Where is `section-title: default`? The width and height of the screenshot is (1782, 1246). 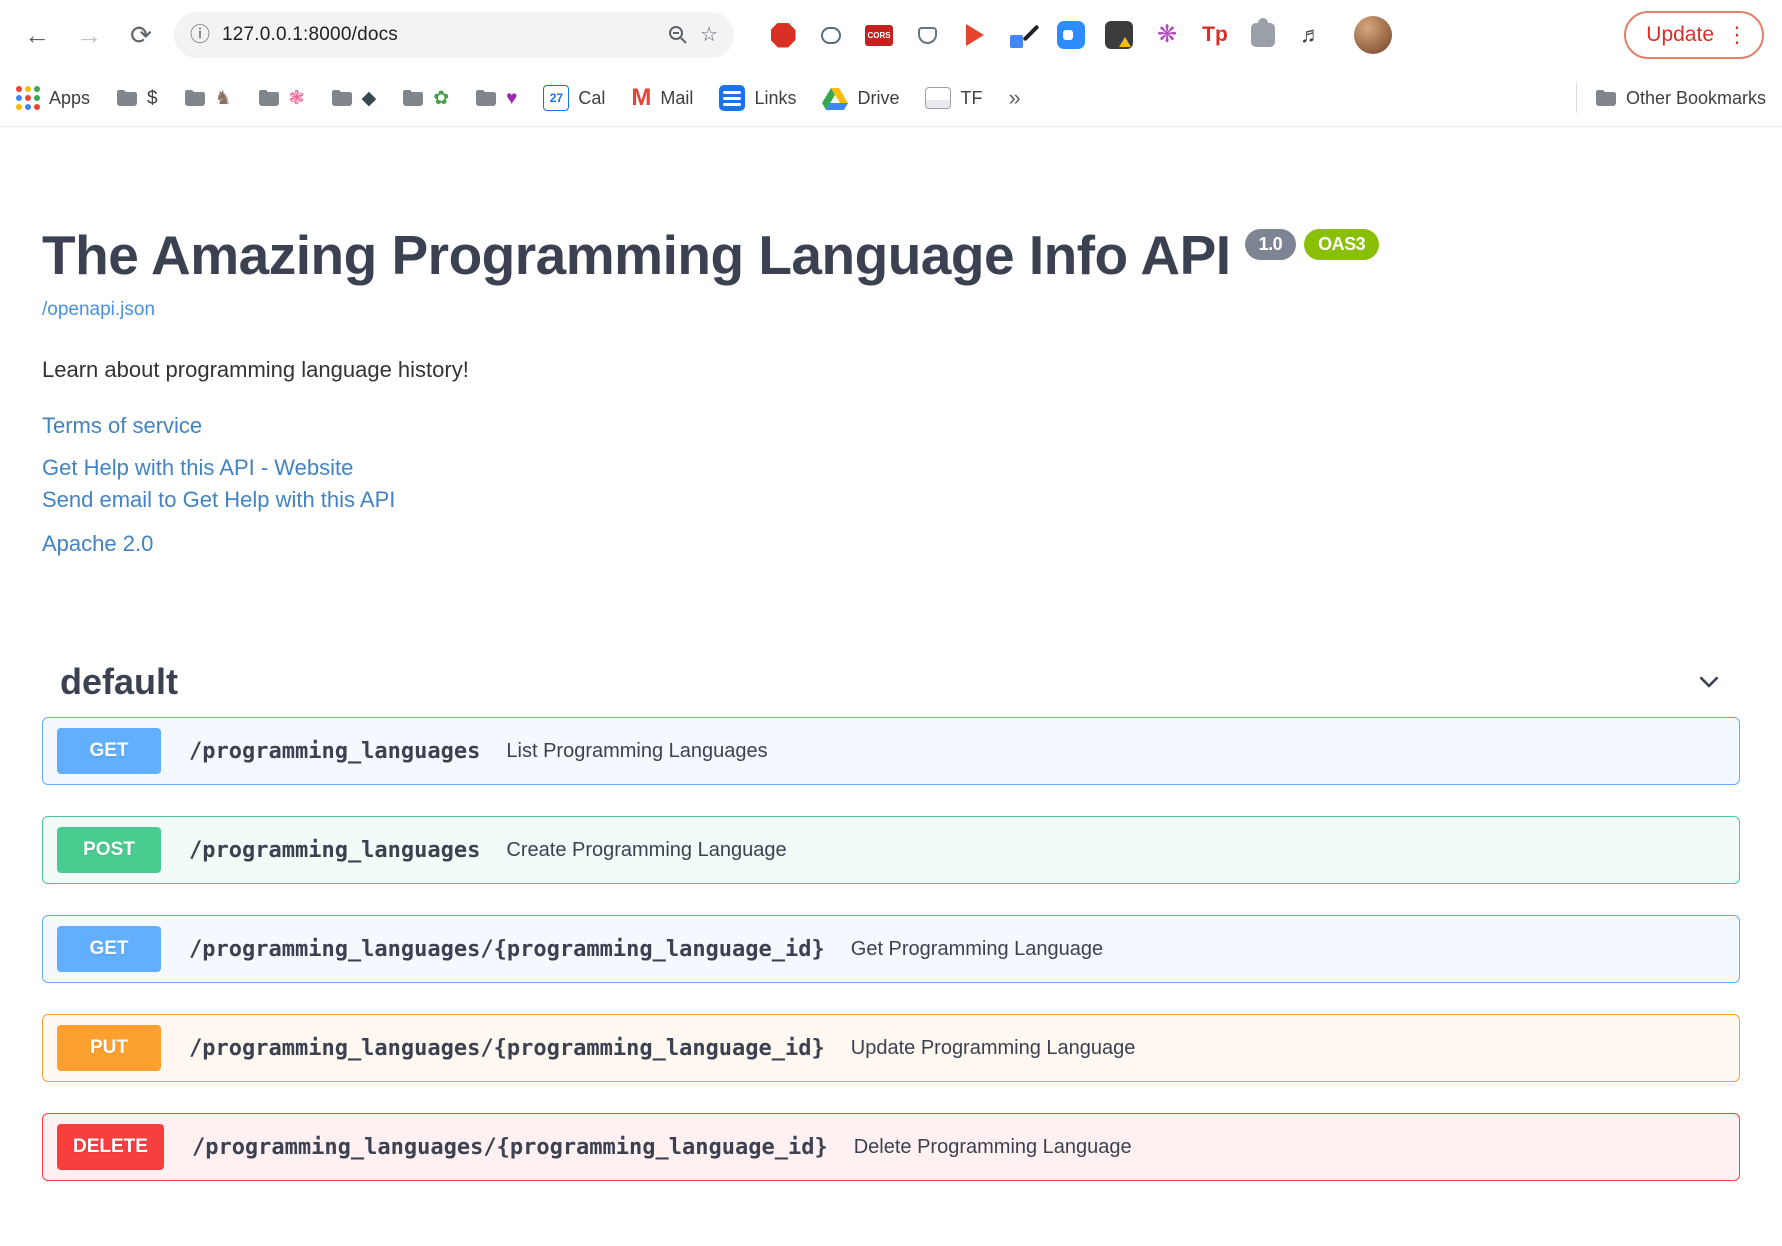
section-title: default is located at coordinates (119, 681).